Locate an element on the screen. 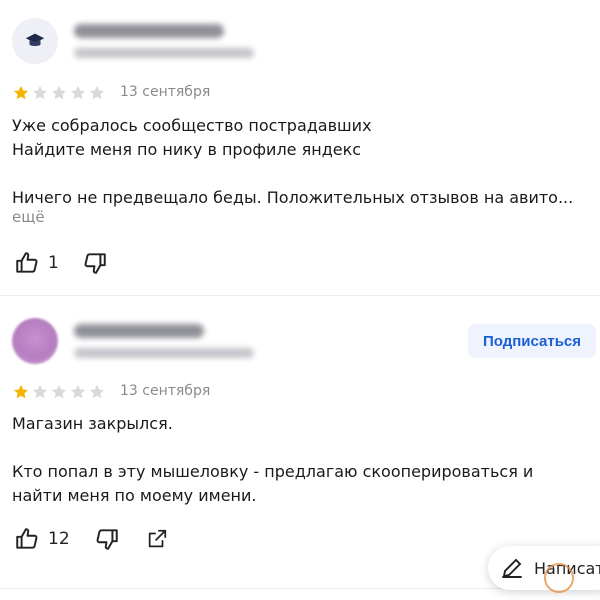 The image size is (600, 600). divider is located at coordinates (300, 295).